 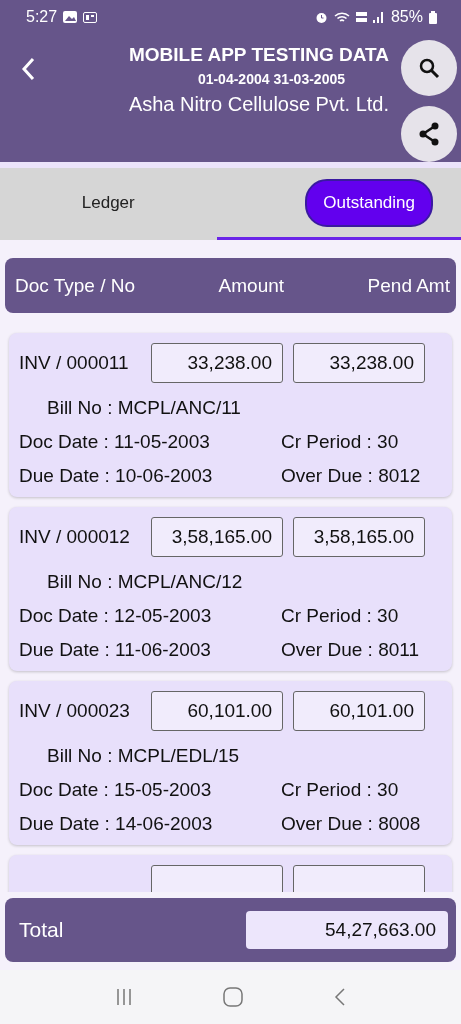 I want to click on home-button, so click(x=233, y=997).